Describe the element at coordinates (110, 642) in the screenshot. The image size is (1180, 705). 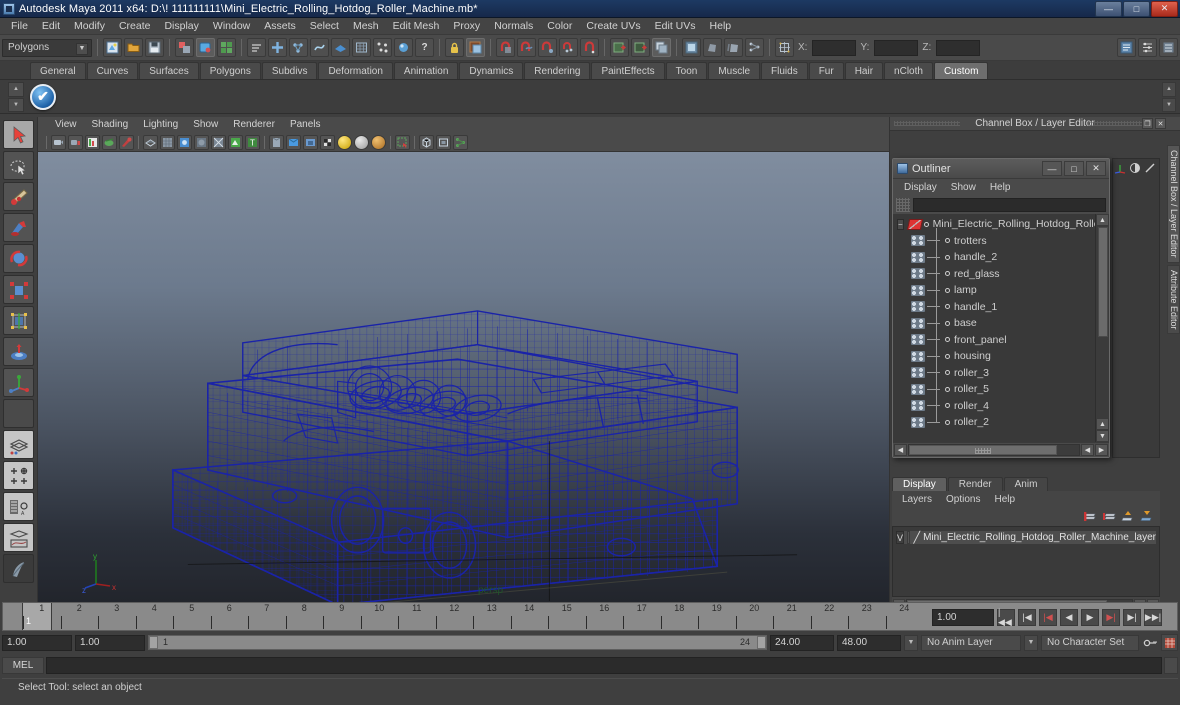
I see `range-end-field: 1.00` at that location.